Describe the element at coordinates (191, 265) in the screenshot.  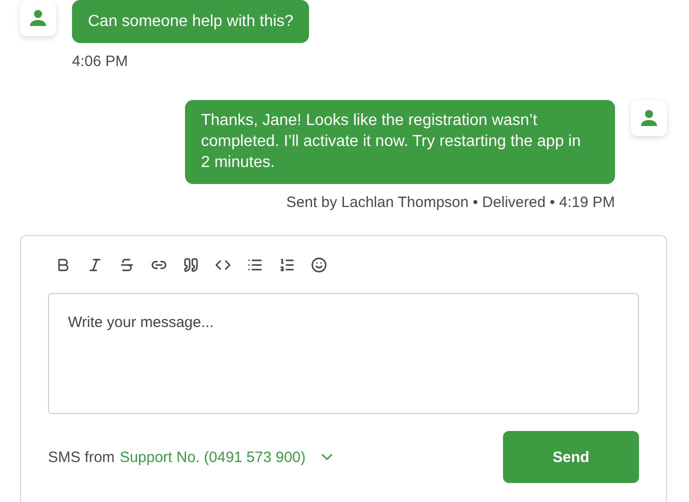
I see `quote-button` at that location.